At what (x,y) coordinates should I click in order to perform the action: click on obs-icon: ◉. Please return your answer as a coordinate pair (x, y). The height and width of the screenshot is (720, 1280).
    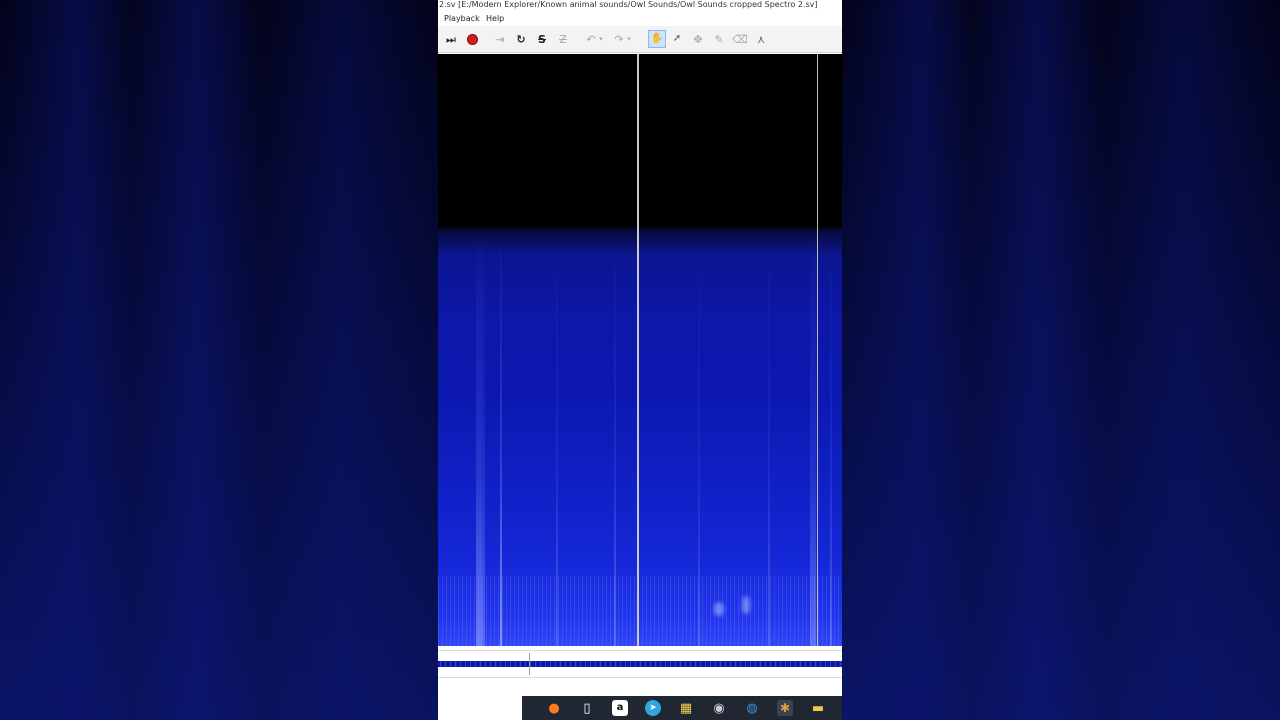
    Looking at the image, I should click on (719, 708).